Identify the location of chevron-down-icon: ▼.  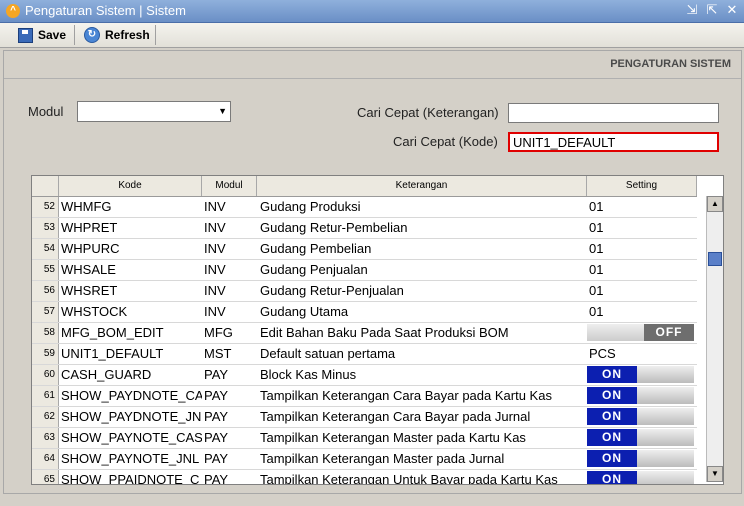
(222, 111).